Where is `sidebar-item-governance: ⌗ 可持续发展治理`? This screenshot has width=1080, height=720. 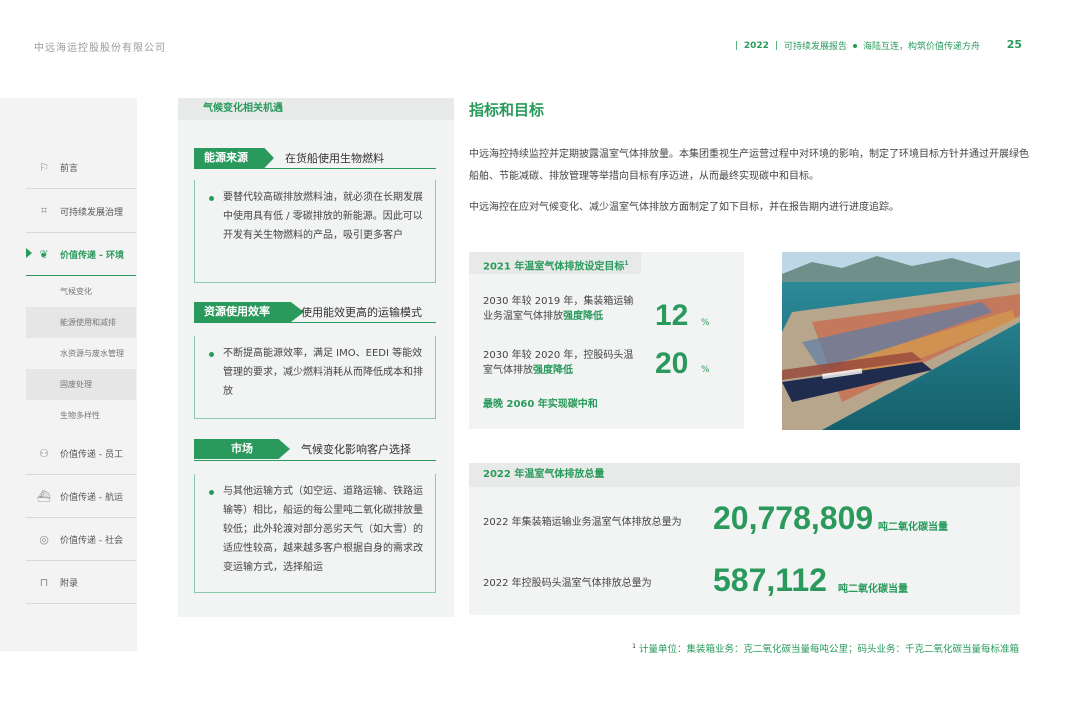
sidebar-item-governance: ⌗ 可持续发展治理 is located at coordinates (81, 211).